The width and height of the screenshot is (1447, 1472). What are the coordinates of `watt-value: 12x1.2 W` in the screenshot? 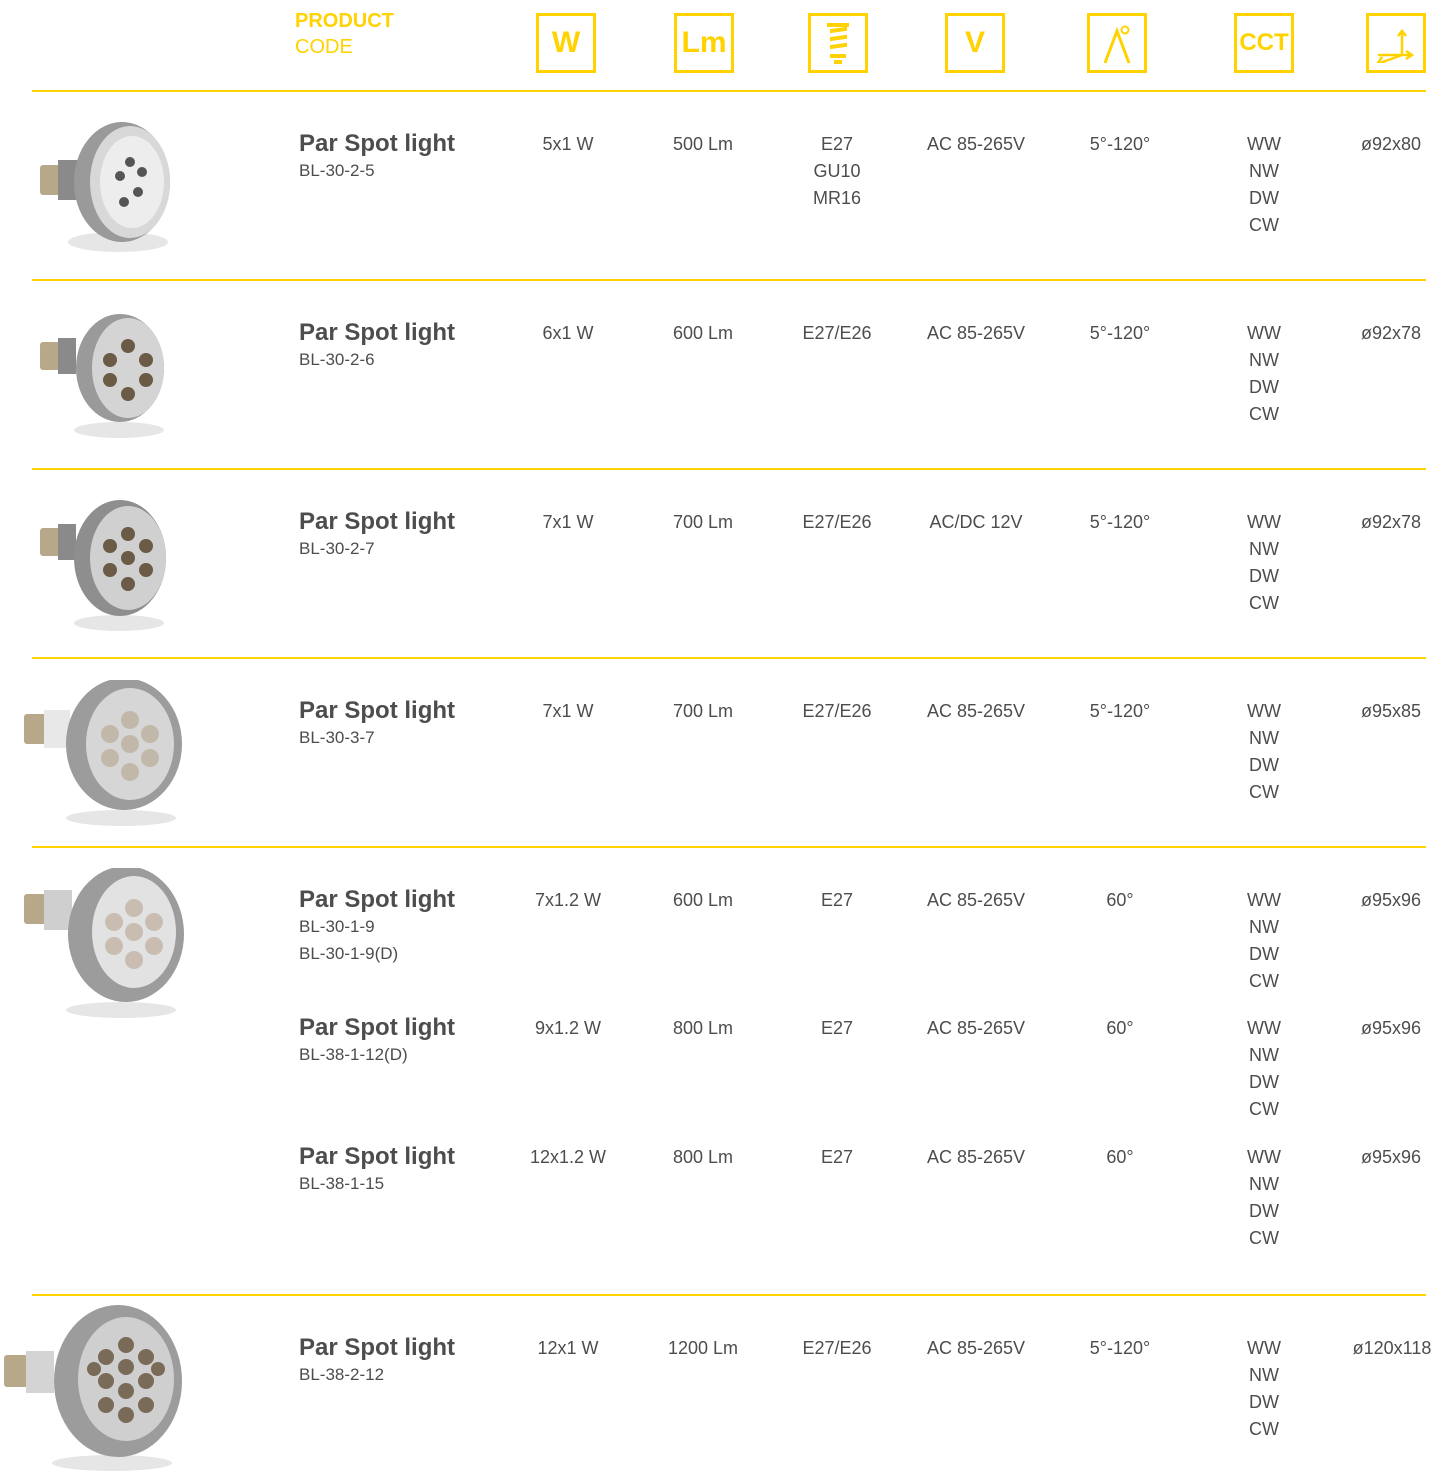 It's located at (568, 1157).